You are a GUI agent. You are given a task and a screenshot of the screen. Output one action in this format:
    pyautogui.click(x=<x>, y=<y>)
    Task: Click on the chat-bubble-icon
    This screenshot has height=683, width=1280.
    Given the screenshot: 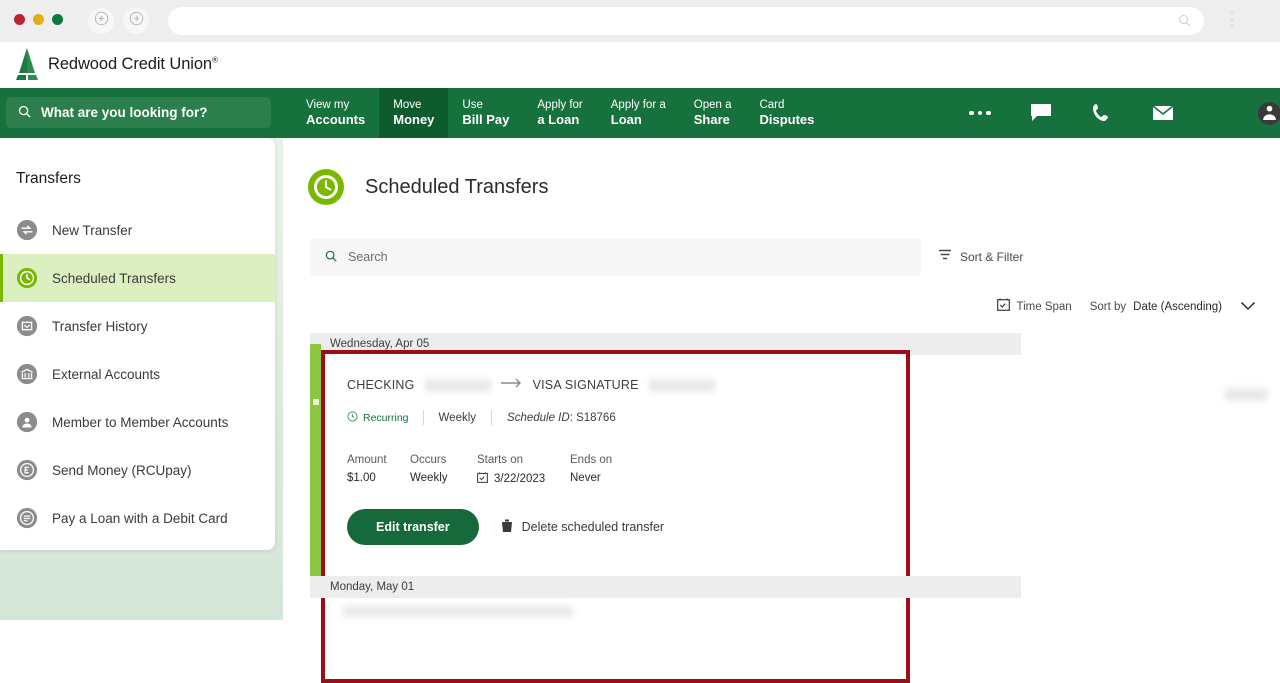 What is the action you would take?
    pyautogui.click(x=1041, y=113)
    